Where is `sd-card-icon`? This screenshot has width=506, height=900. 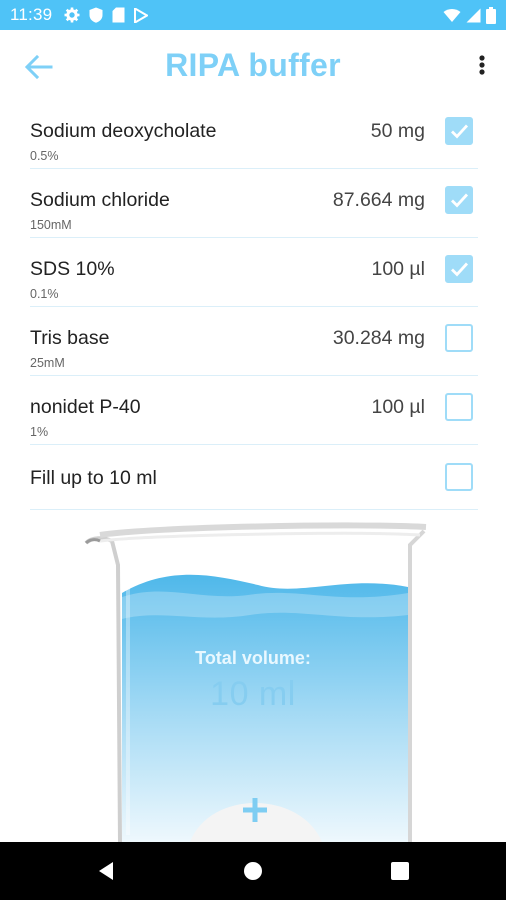
sd-card-icon is located at coordinates (118, 15).